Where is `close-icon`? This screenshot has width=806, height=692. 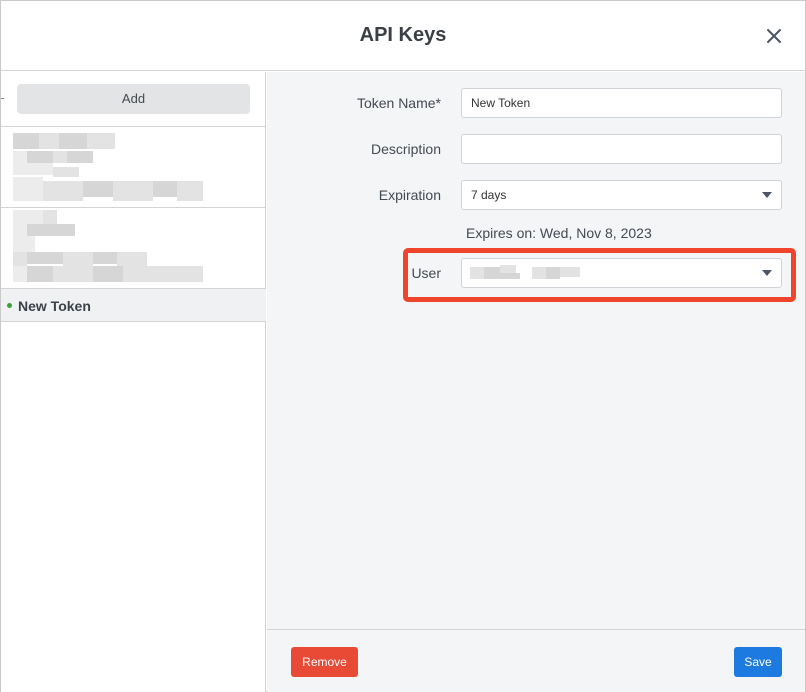 close-icon is located at coordinates (774, 36).